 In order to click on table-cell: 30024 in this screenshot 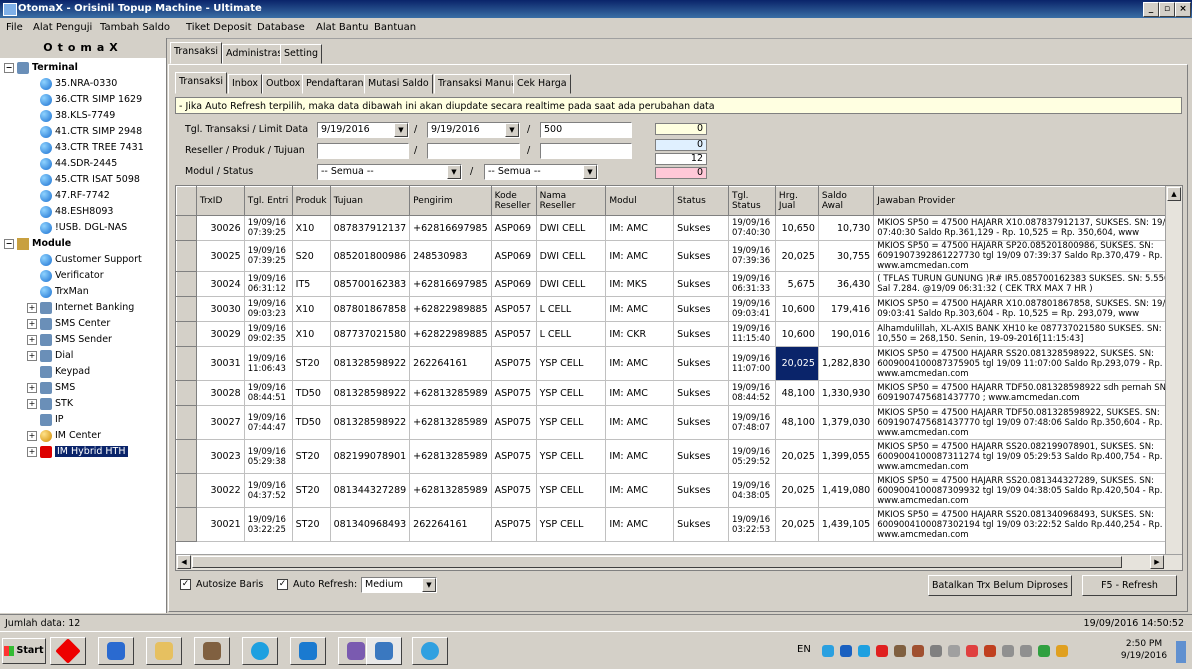, I will do `click(220, 284)`.